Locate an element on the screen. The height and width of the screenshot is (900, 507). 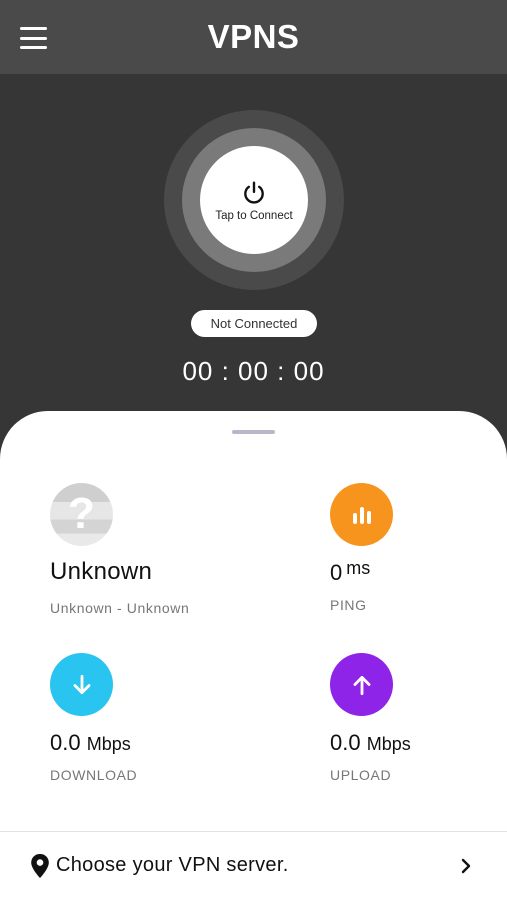
download-unit: Mbps is located at coordinates (108, 744).